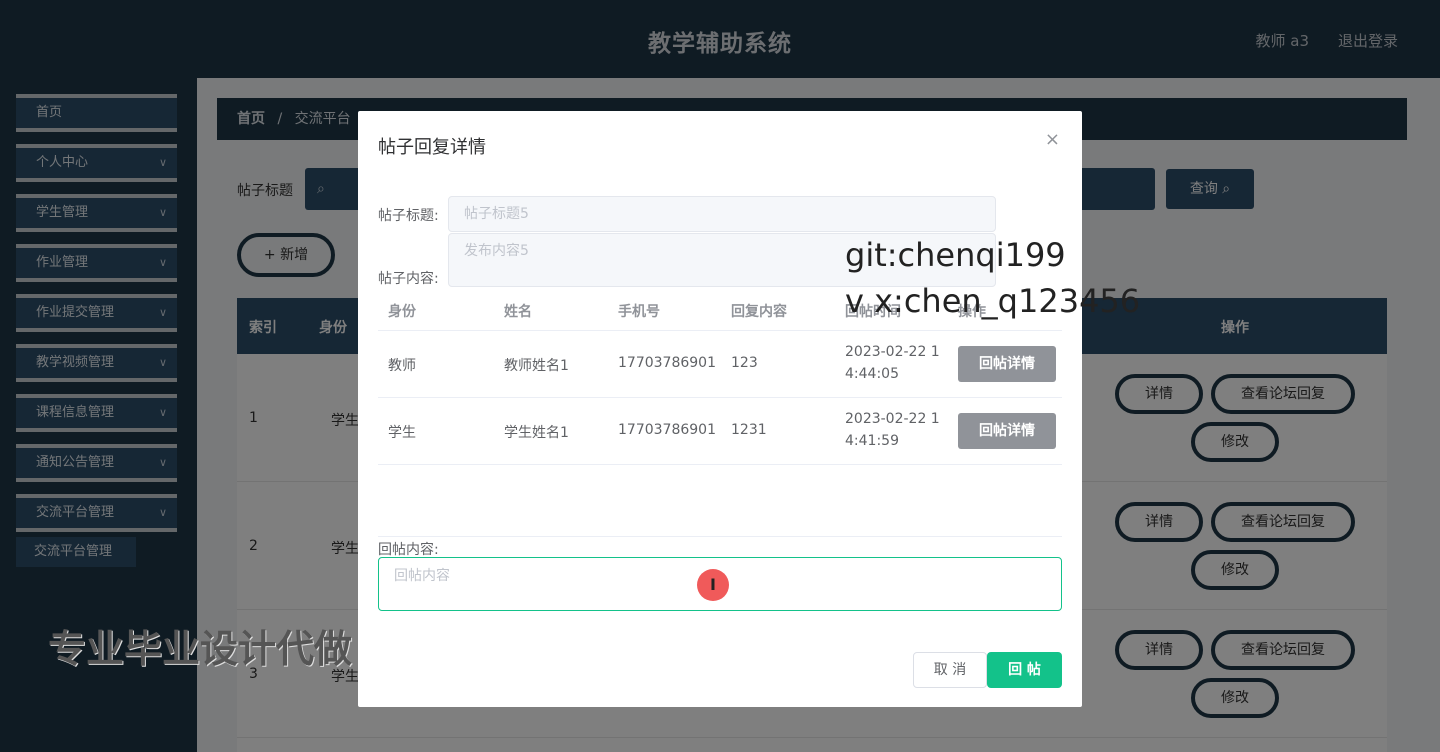 Image resolution: width=1440 pixels, height=752 pixels. I want to click on reply-name: 教师姓名1, so click(536, 366).